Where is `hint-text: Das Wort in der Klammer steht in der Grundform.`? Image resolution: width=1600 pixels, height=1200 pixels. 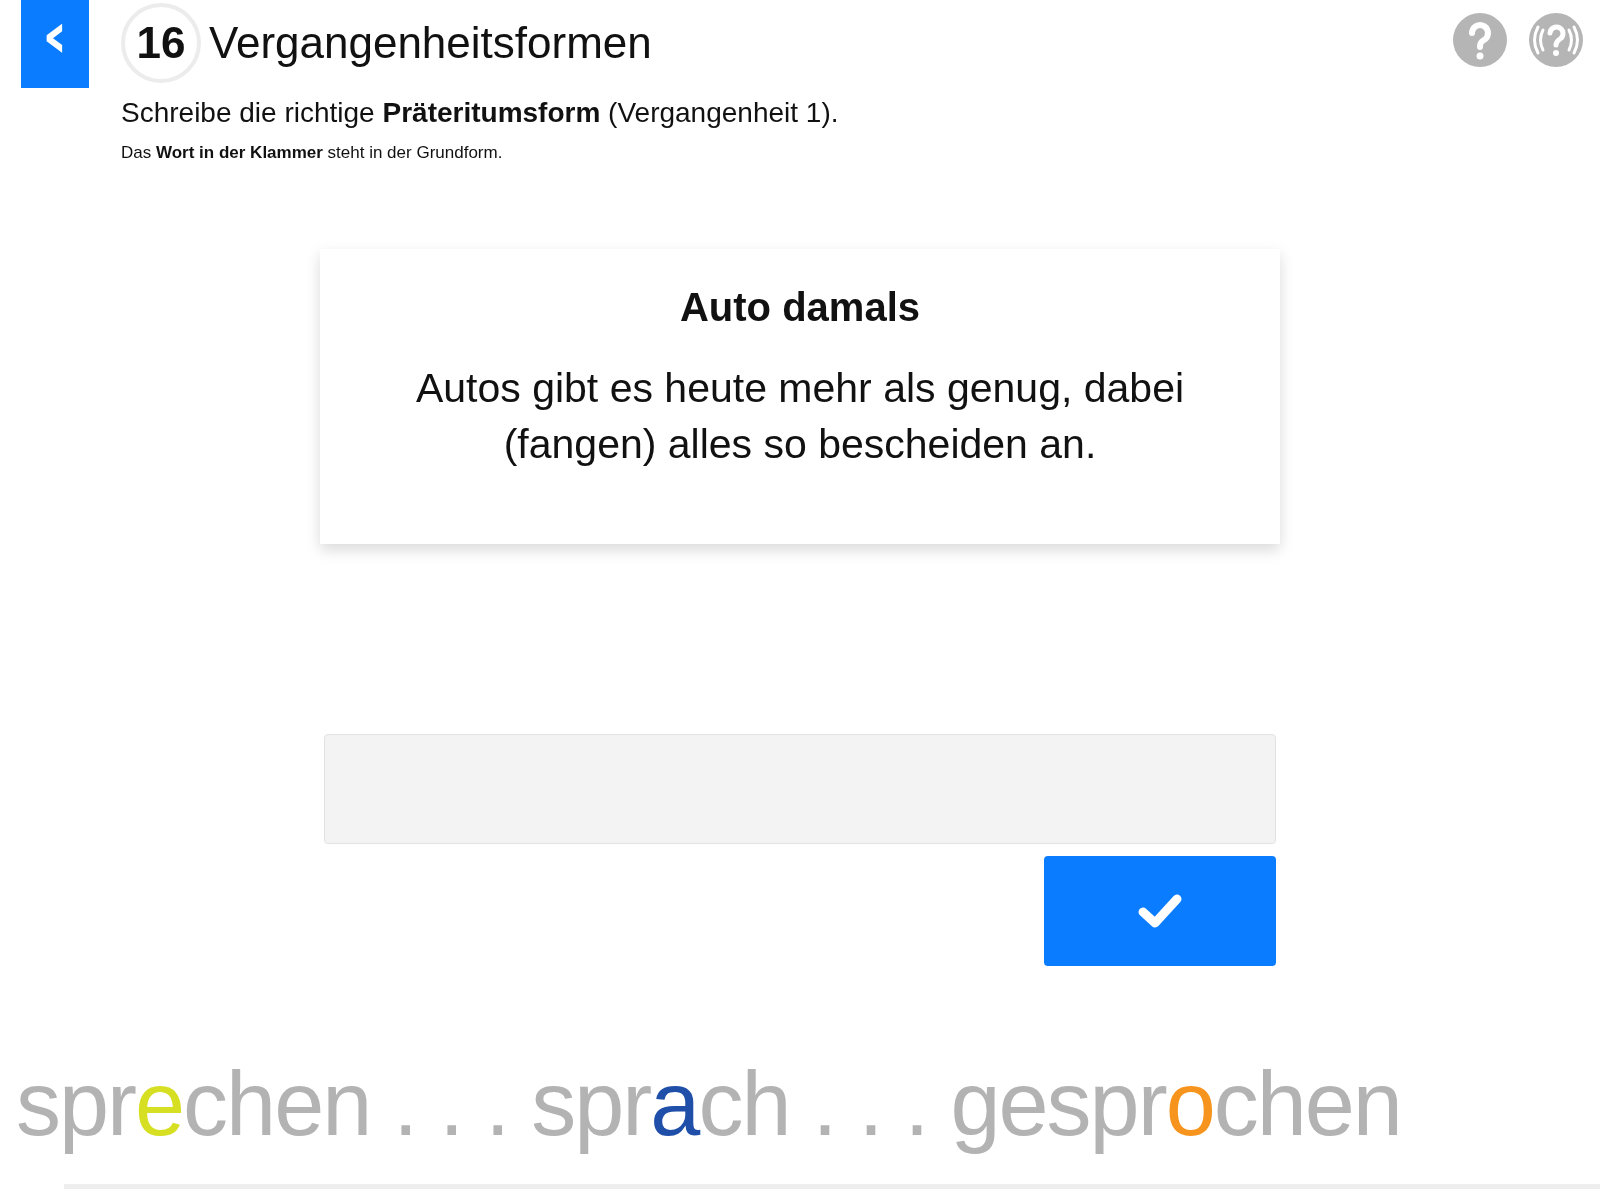
hint-text: Das Wort in der Klammer steht in der Grundform. is located at coordinates (312, 153).